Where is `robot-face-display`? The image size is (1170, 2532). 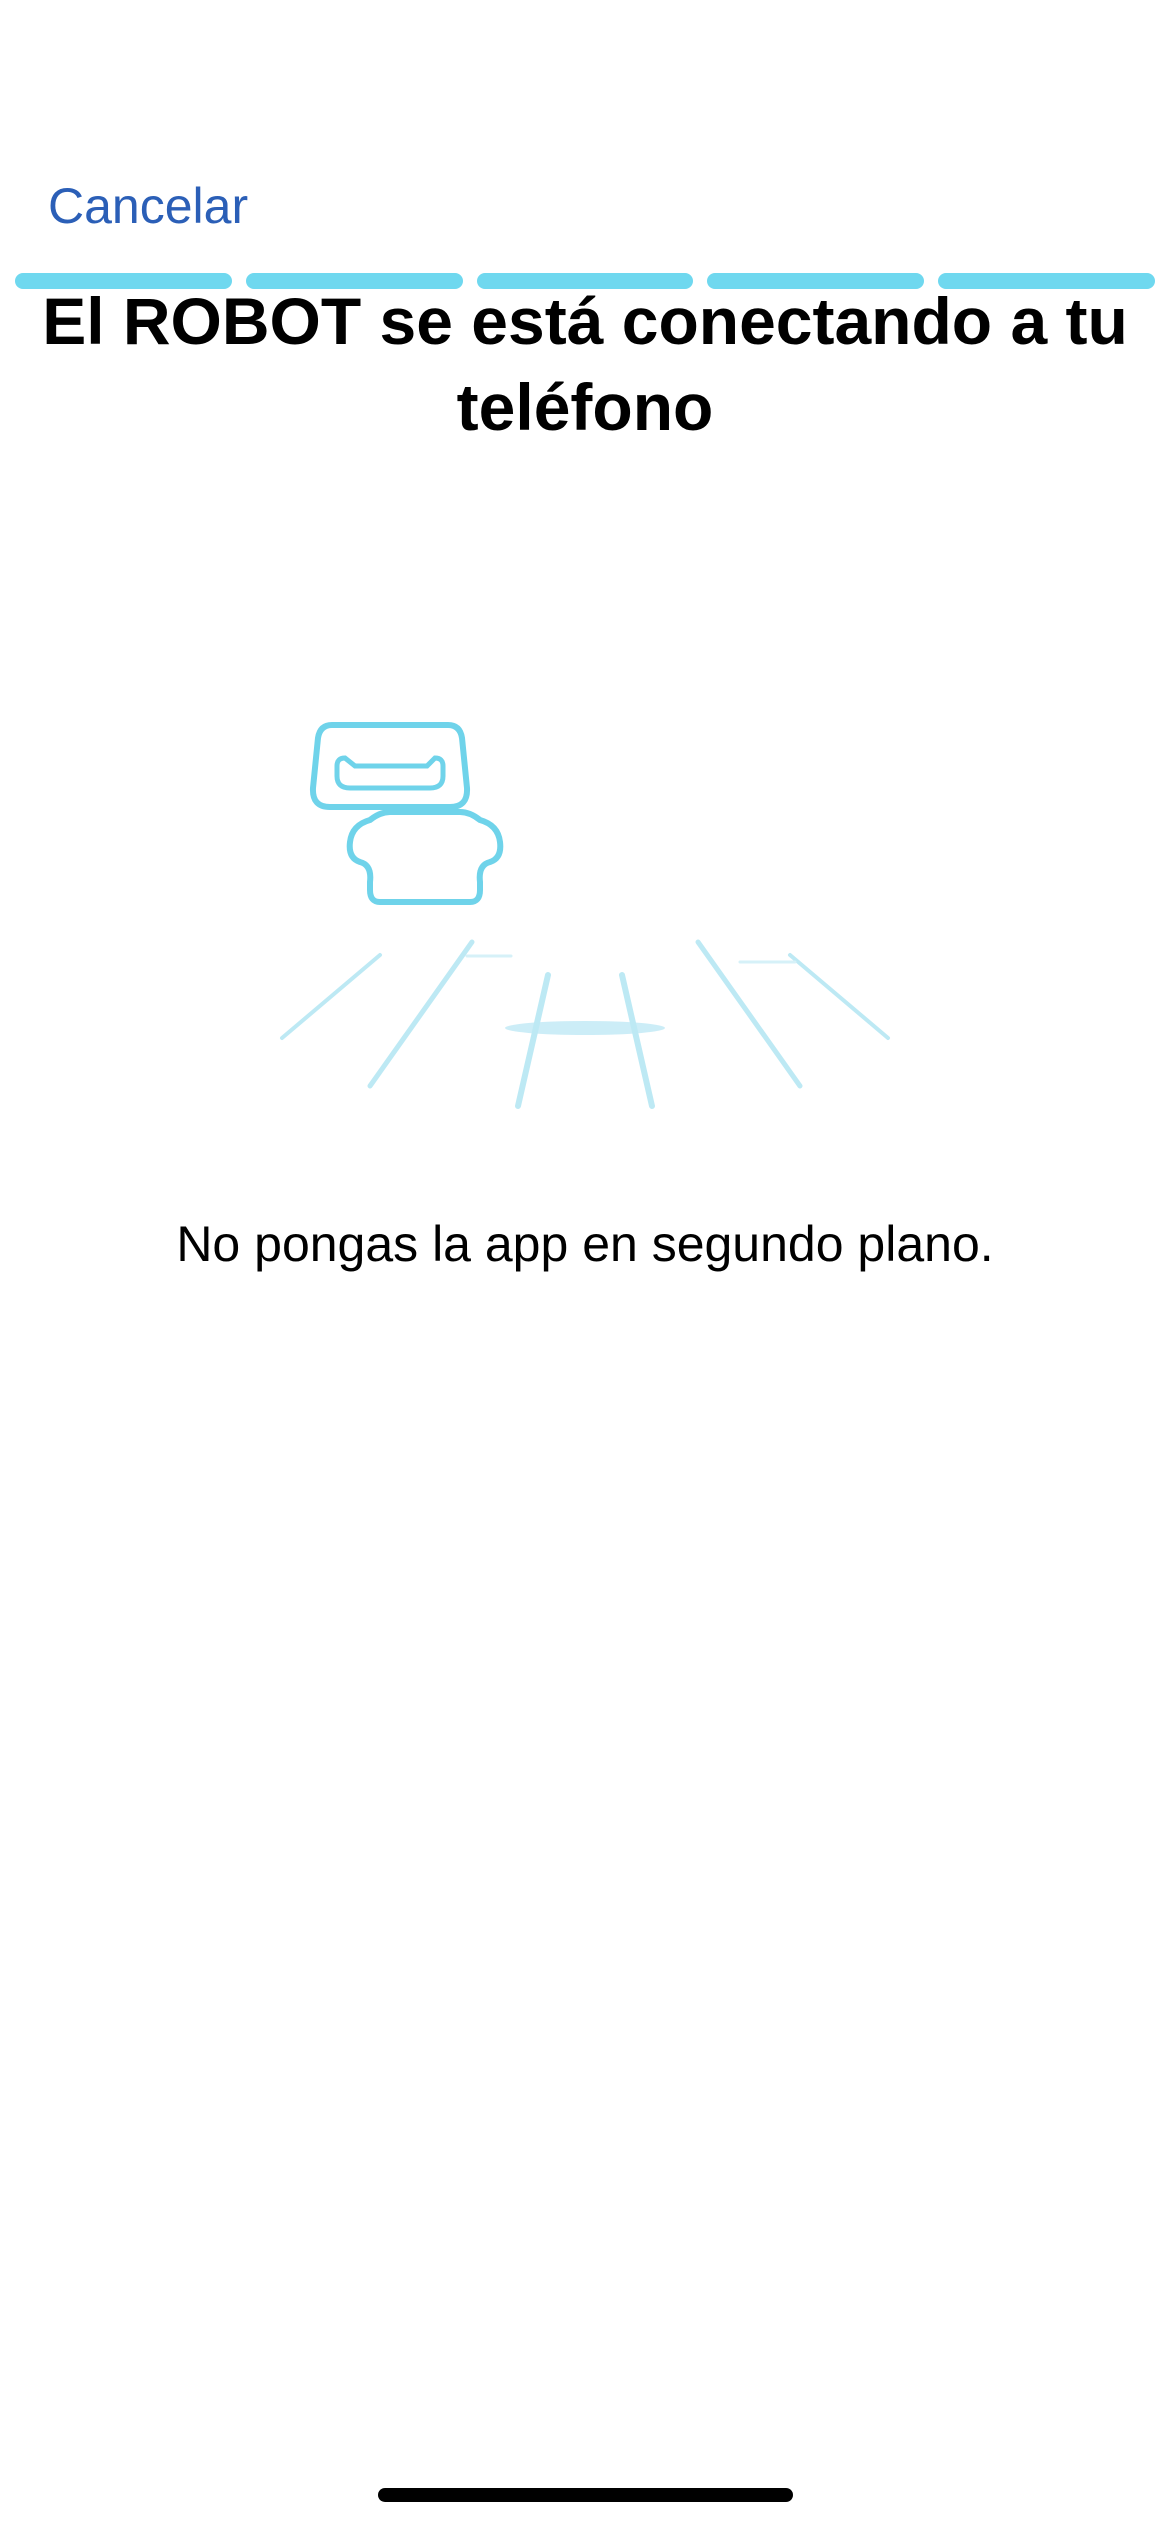
robot-face-display is located at coordinates (390, 773).